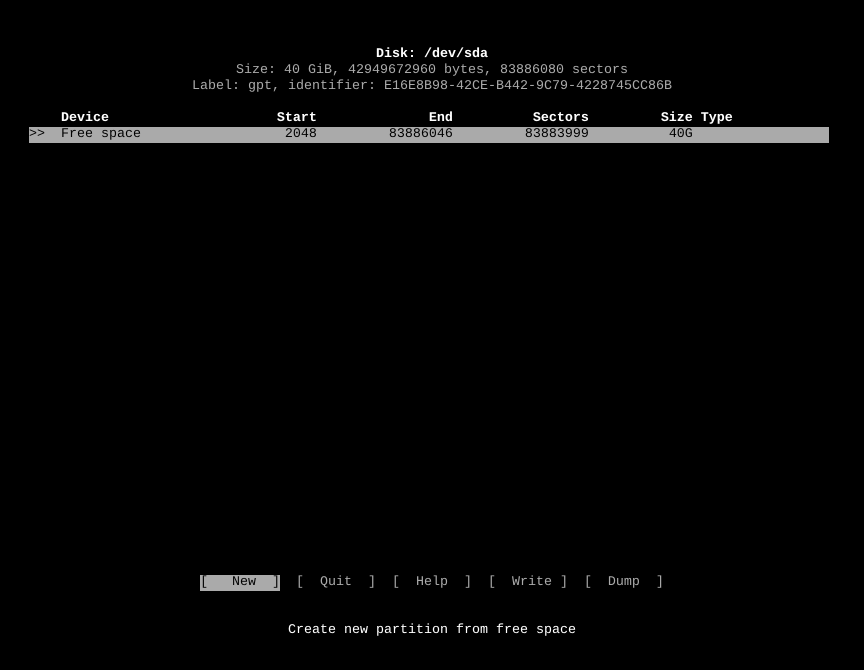  I want to click on menu-button: [ Dump ], so click(624, 583).